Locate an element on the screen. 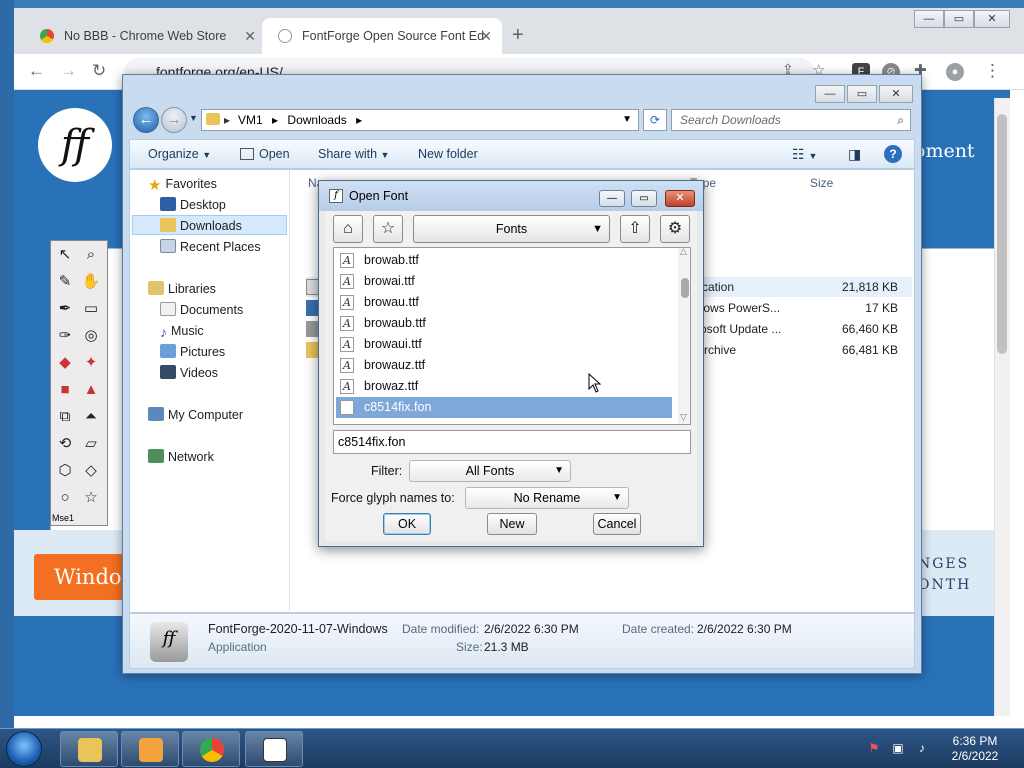 This screenshot has height=768, width=1024. scroll-up-icon: △ is located at coordinates (683, 252).